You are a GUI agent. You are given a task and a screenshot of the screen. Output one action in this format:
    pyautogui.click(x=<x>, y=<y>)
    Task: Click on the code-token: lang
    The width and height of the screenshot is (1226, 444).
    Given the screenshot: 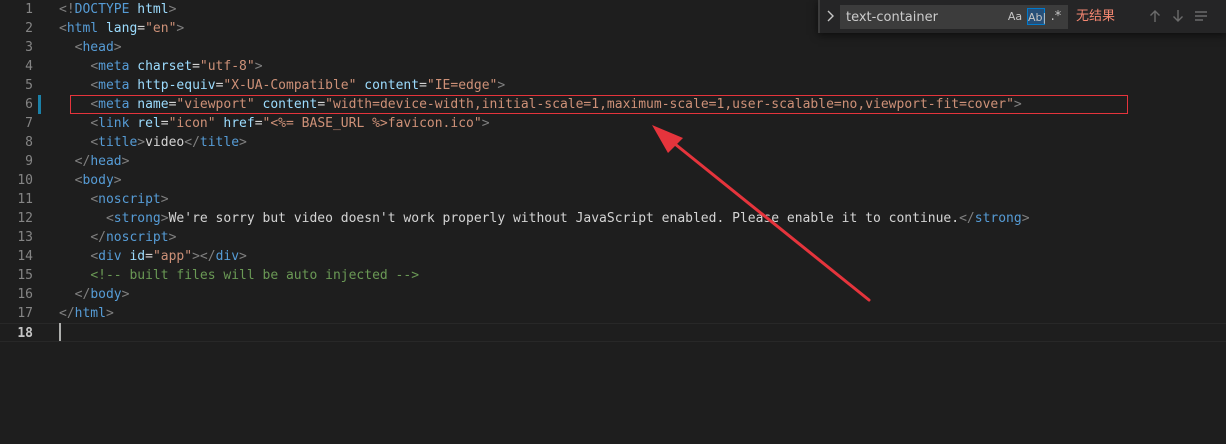 What is the action you would take?
    pyautogui.click(x=121, y=28)
    